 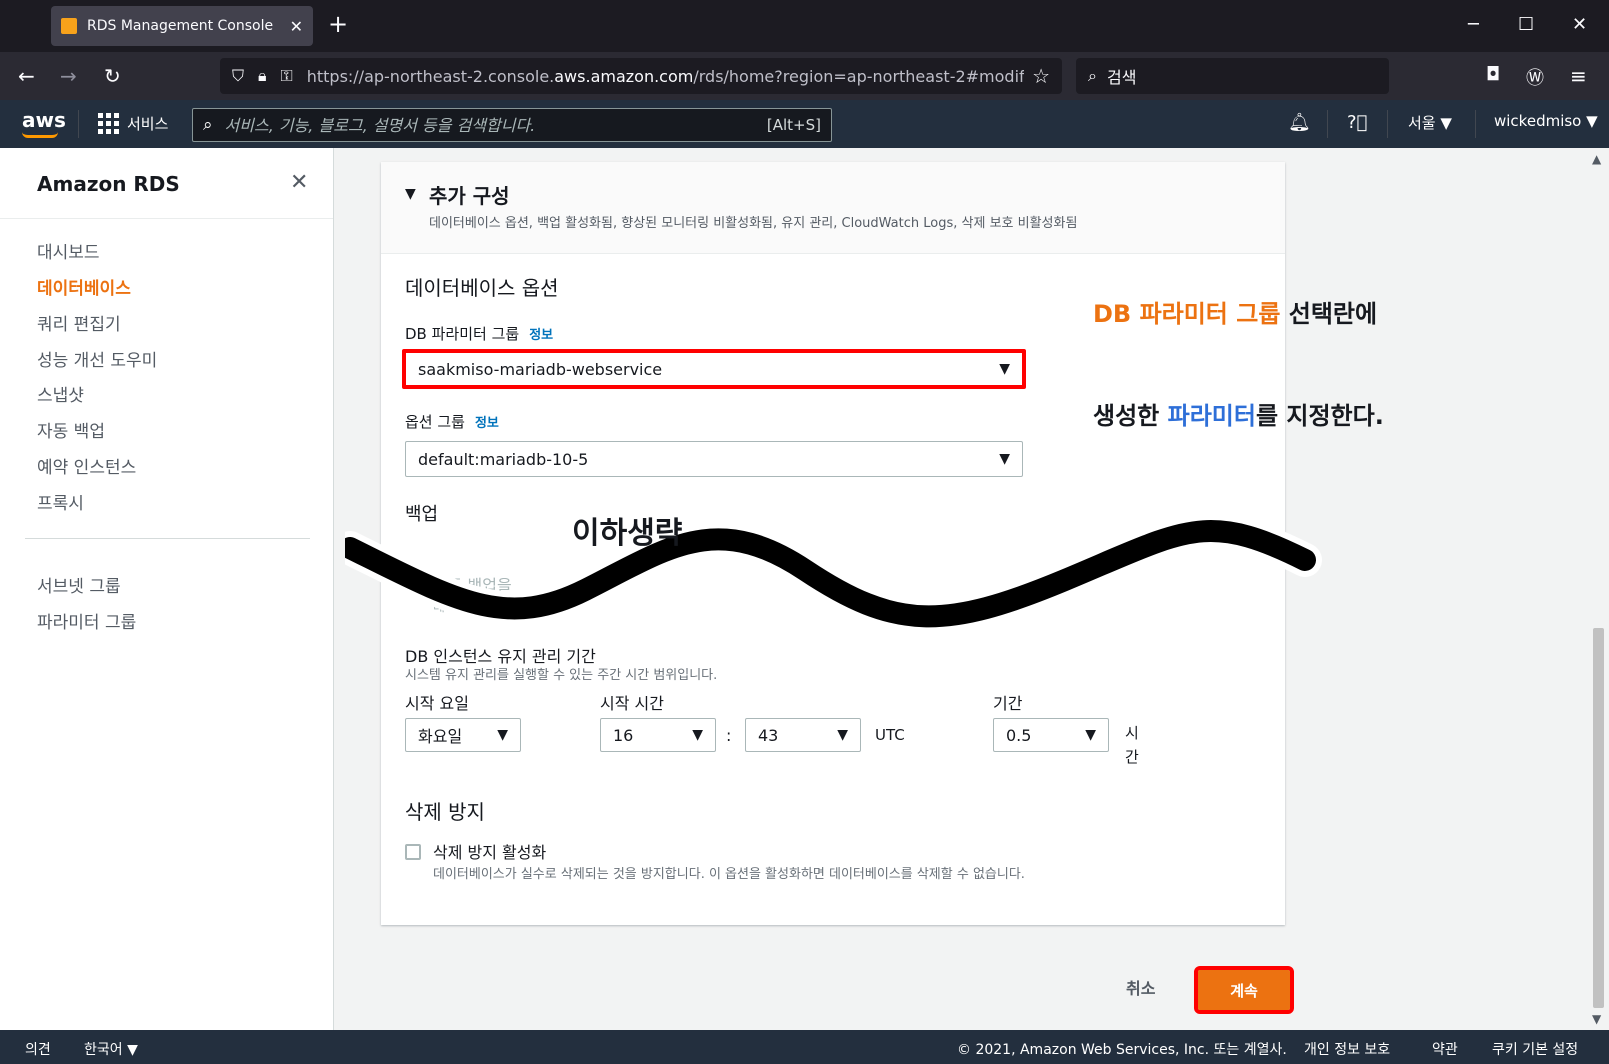 What do you see at coordinates (262, 76) in the screenshot?
I see `lock-icon: 🔒︎` at bounding box center [262, 76].